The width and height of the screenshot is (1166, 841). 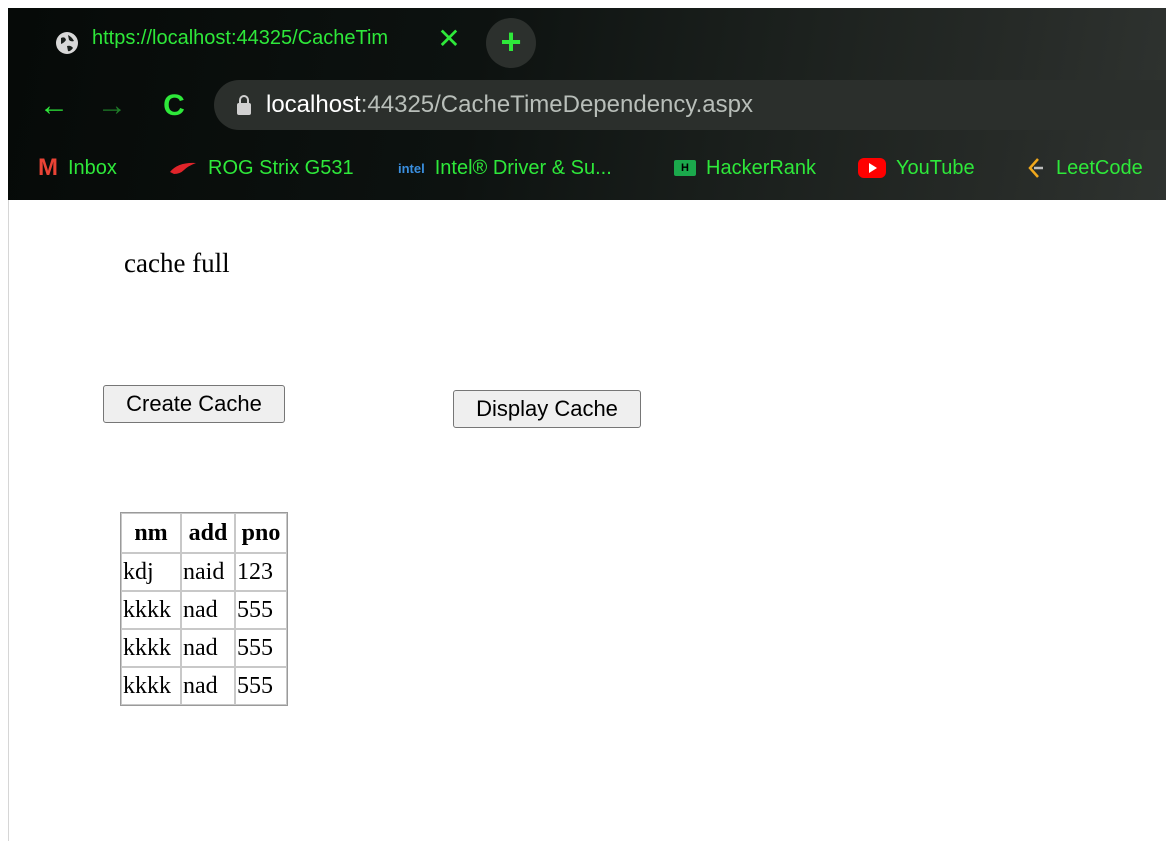 I want to click on lock-icon, so click(x=244, y=105).